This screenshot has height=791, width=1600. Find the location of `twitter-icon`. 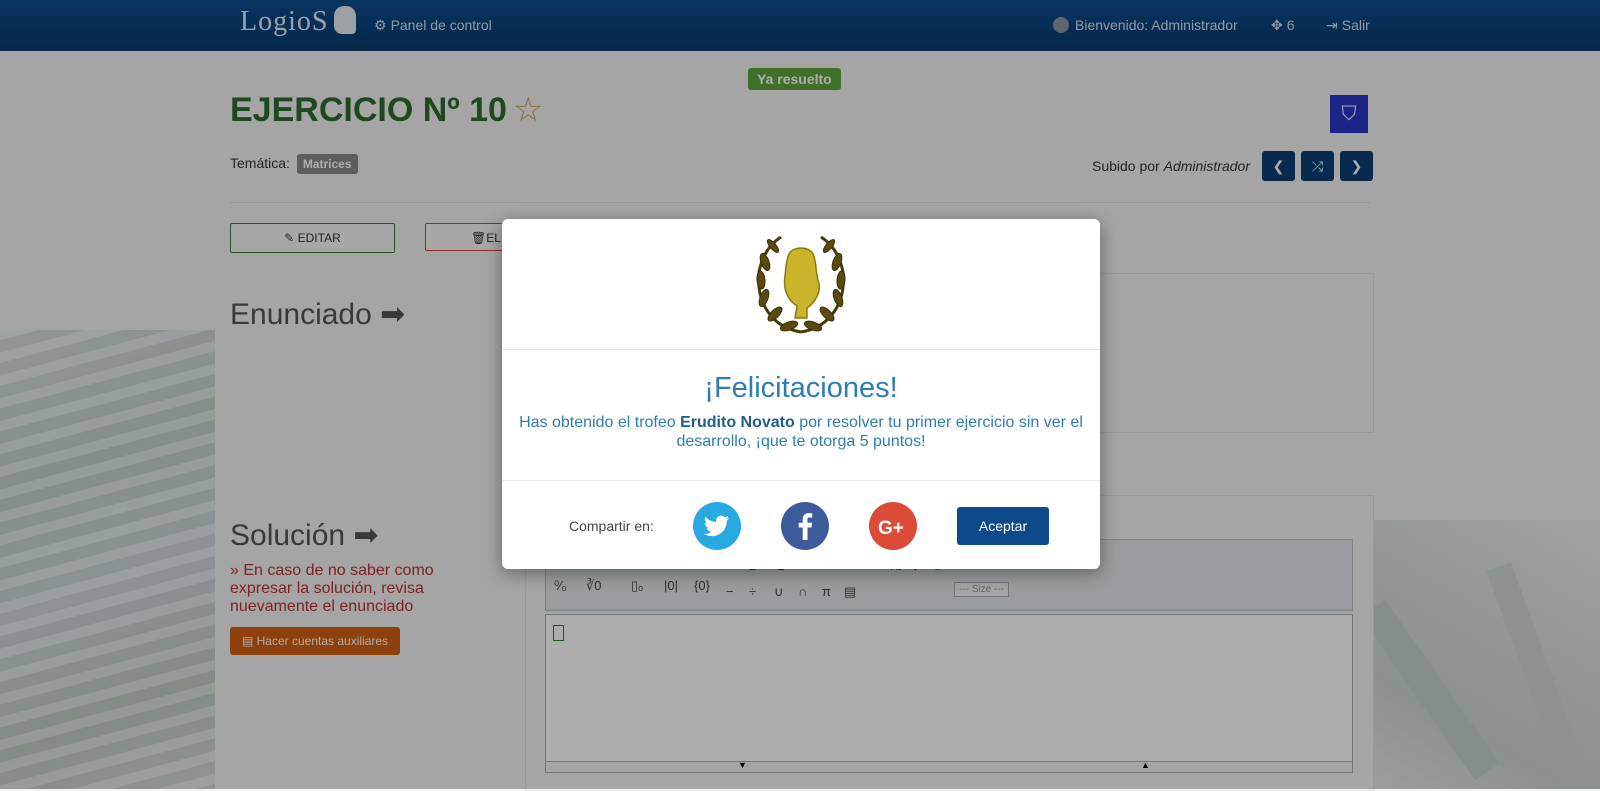

twitter-icon is located at coordinates (716, 526).